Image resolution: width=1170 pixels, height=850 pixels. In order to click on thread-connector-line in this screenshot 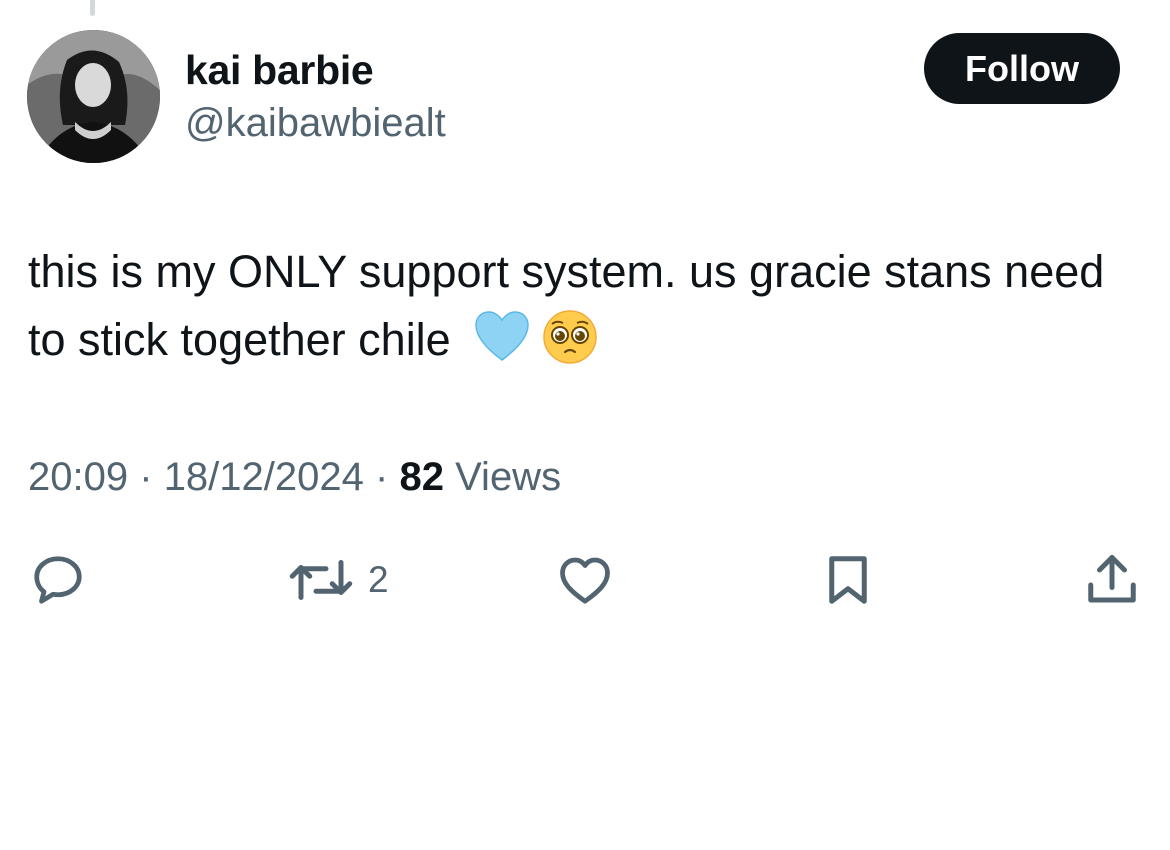, I will do `click(92, 8)`.